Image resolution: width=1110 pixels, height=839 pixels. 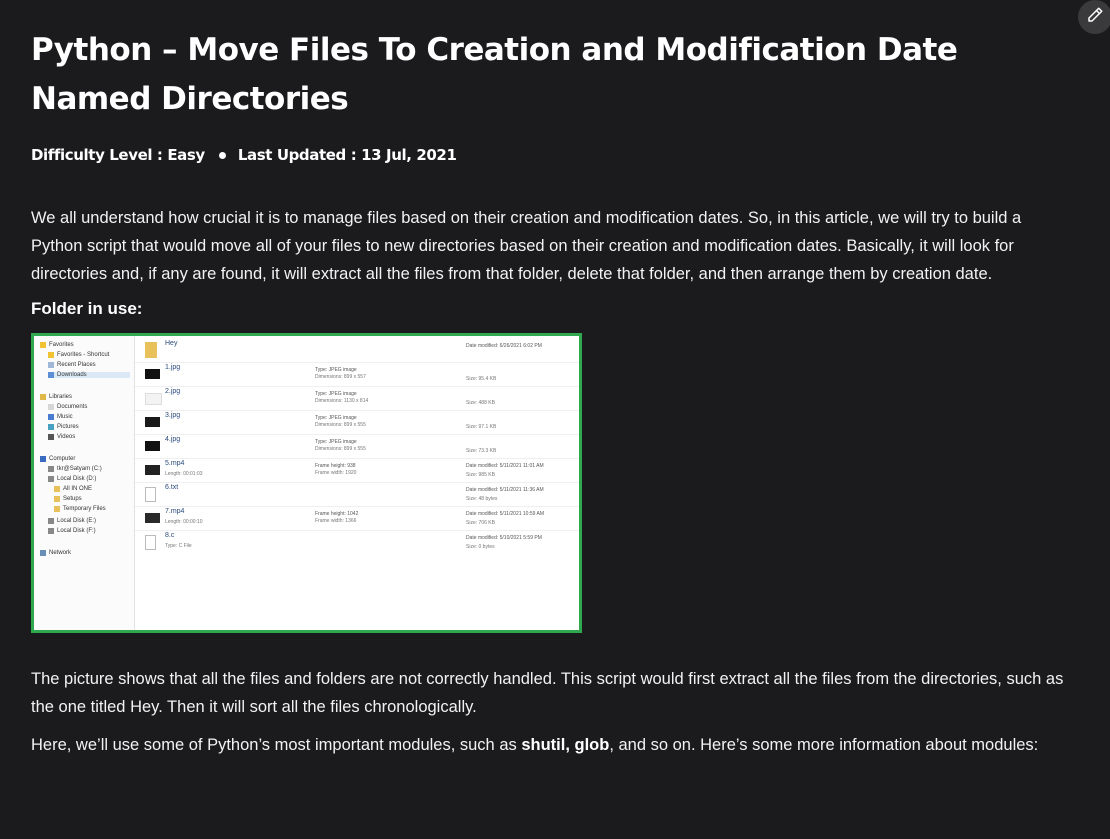 What do you see at coordinates (60, 417) in the screenshot?
I see `nav-music: Music` at bounding box center [60, 417].